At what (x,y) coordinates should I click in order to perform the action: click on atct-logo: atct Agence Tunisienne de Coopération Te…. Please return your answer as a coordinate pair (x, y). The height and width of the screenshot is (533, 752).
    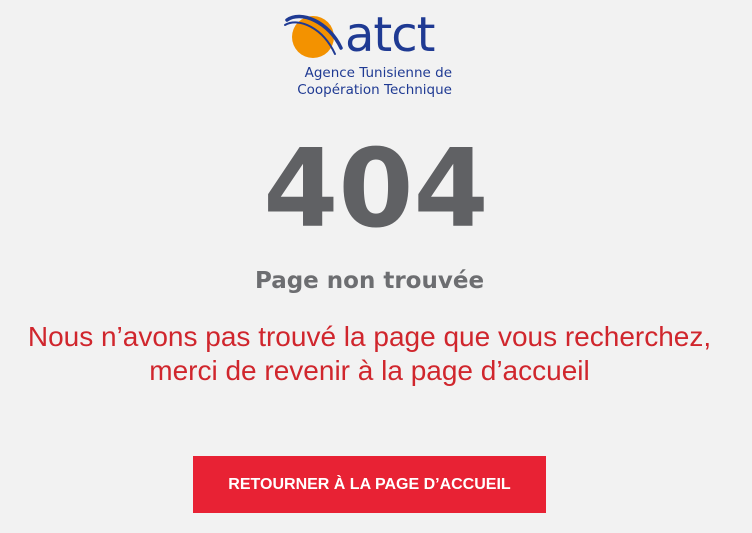
    Looking at the image, I should click on (370, 54).